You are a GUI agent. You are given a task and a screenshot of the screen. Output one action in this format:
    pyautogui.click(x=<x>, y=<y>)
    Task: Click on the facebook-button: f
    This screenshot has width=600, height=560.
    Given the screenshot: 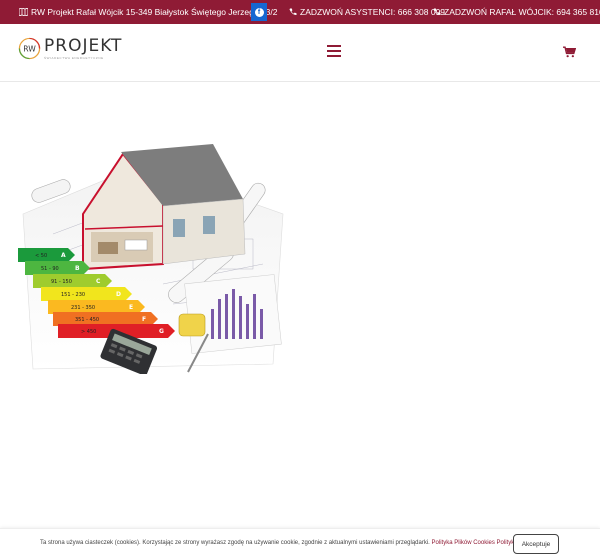 What is the action you would take?
    pyautogui.click(x=259, y=12)
    